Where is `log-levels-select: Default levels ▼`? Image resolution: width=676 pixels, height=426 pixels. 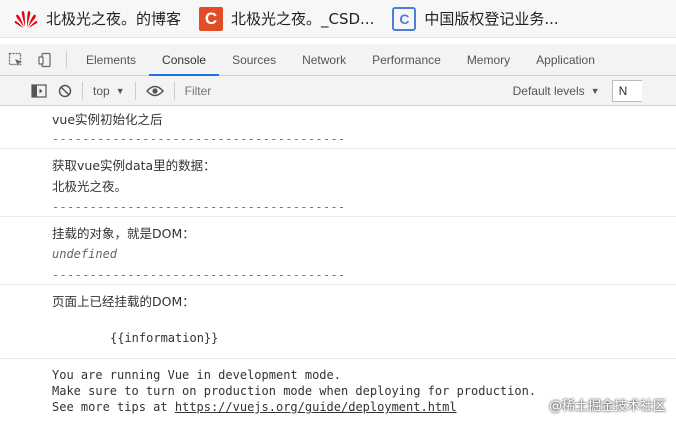 log-levels-select: Default levels ▼ is located at coordinates (556, 91).